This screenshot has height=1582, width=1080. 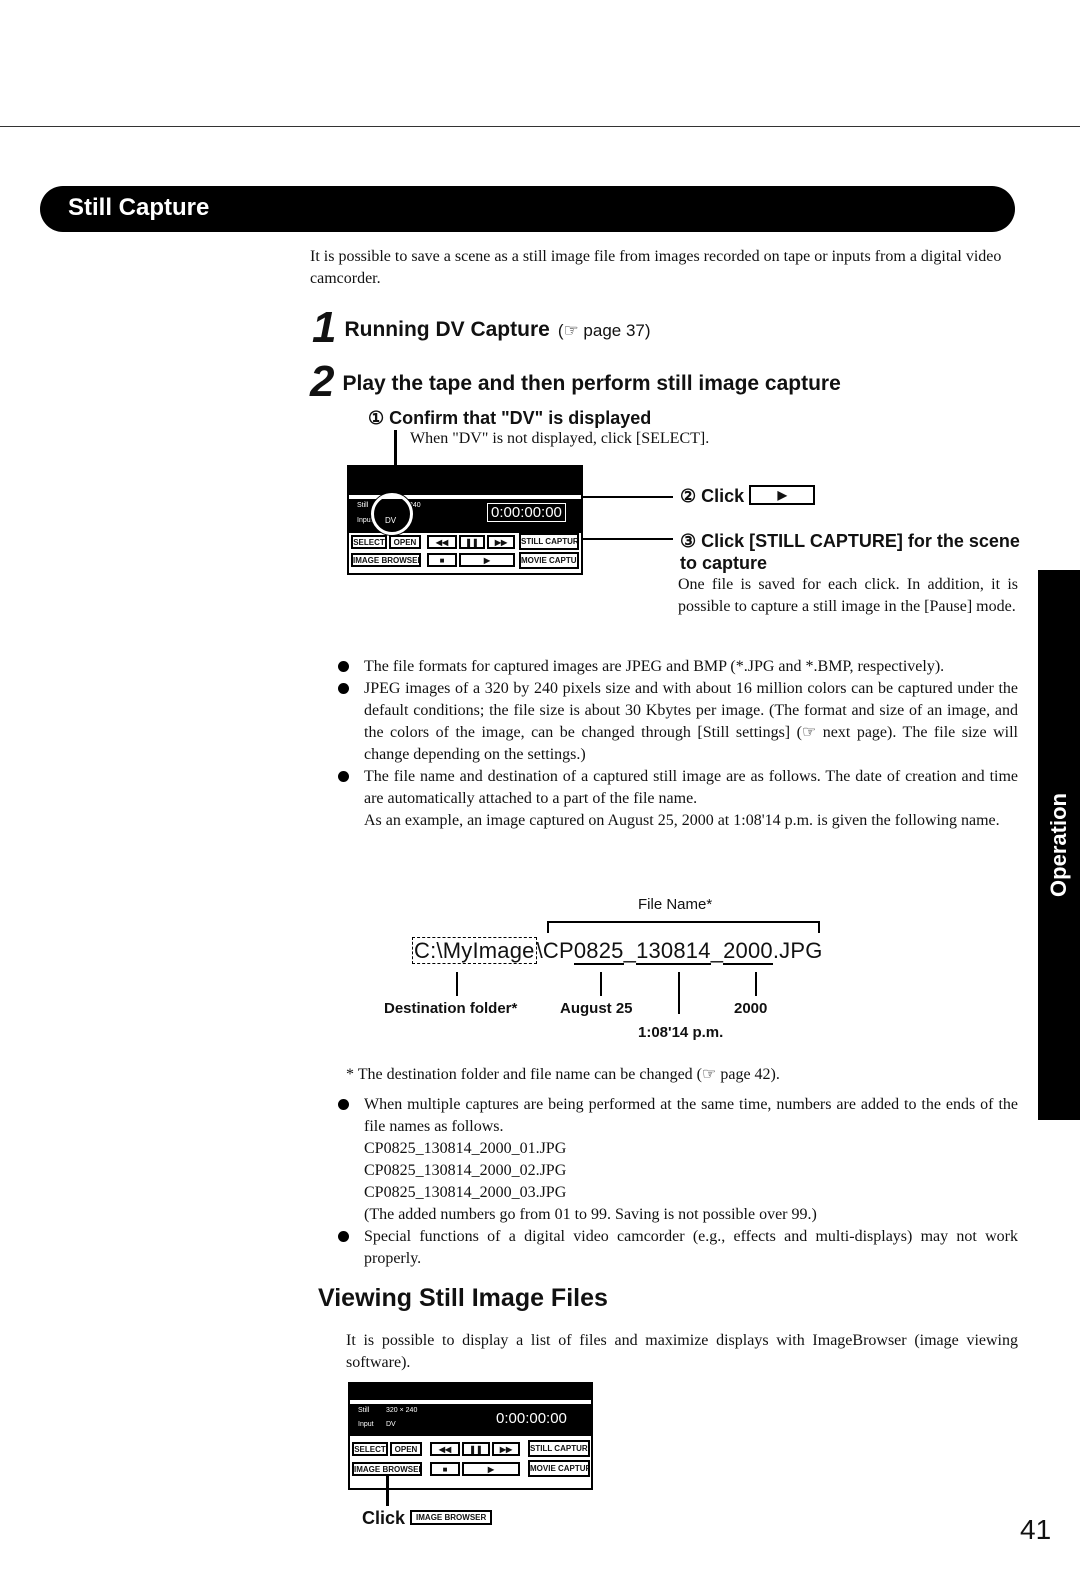 I want to click on folder-part: C:\MyImage, so click(x=474, y=950).